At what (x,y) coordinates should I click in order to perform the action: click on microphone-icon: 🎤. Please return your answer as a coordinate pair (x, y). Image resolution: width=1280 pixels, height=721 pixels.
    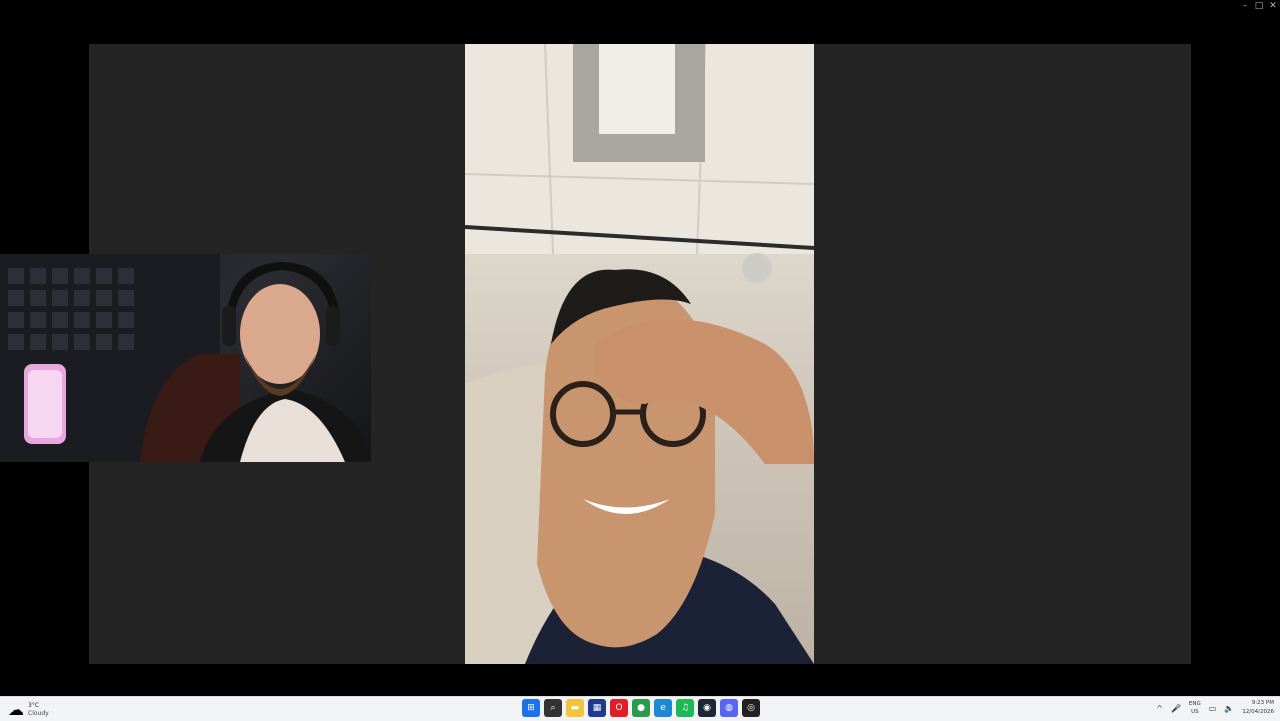
    Looking at the image, I should click on (1176, 708).